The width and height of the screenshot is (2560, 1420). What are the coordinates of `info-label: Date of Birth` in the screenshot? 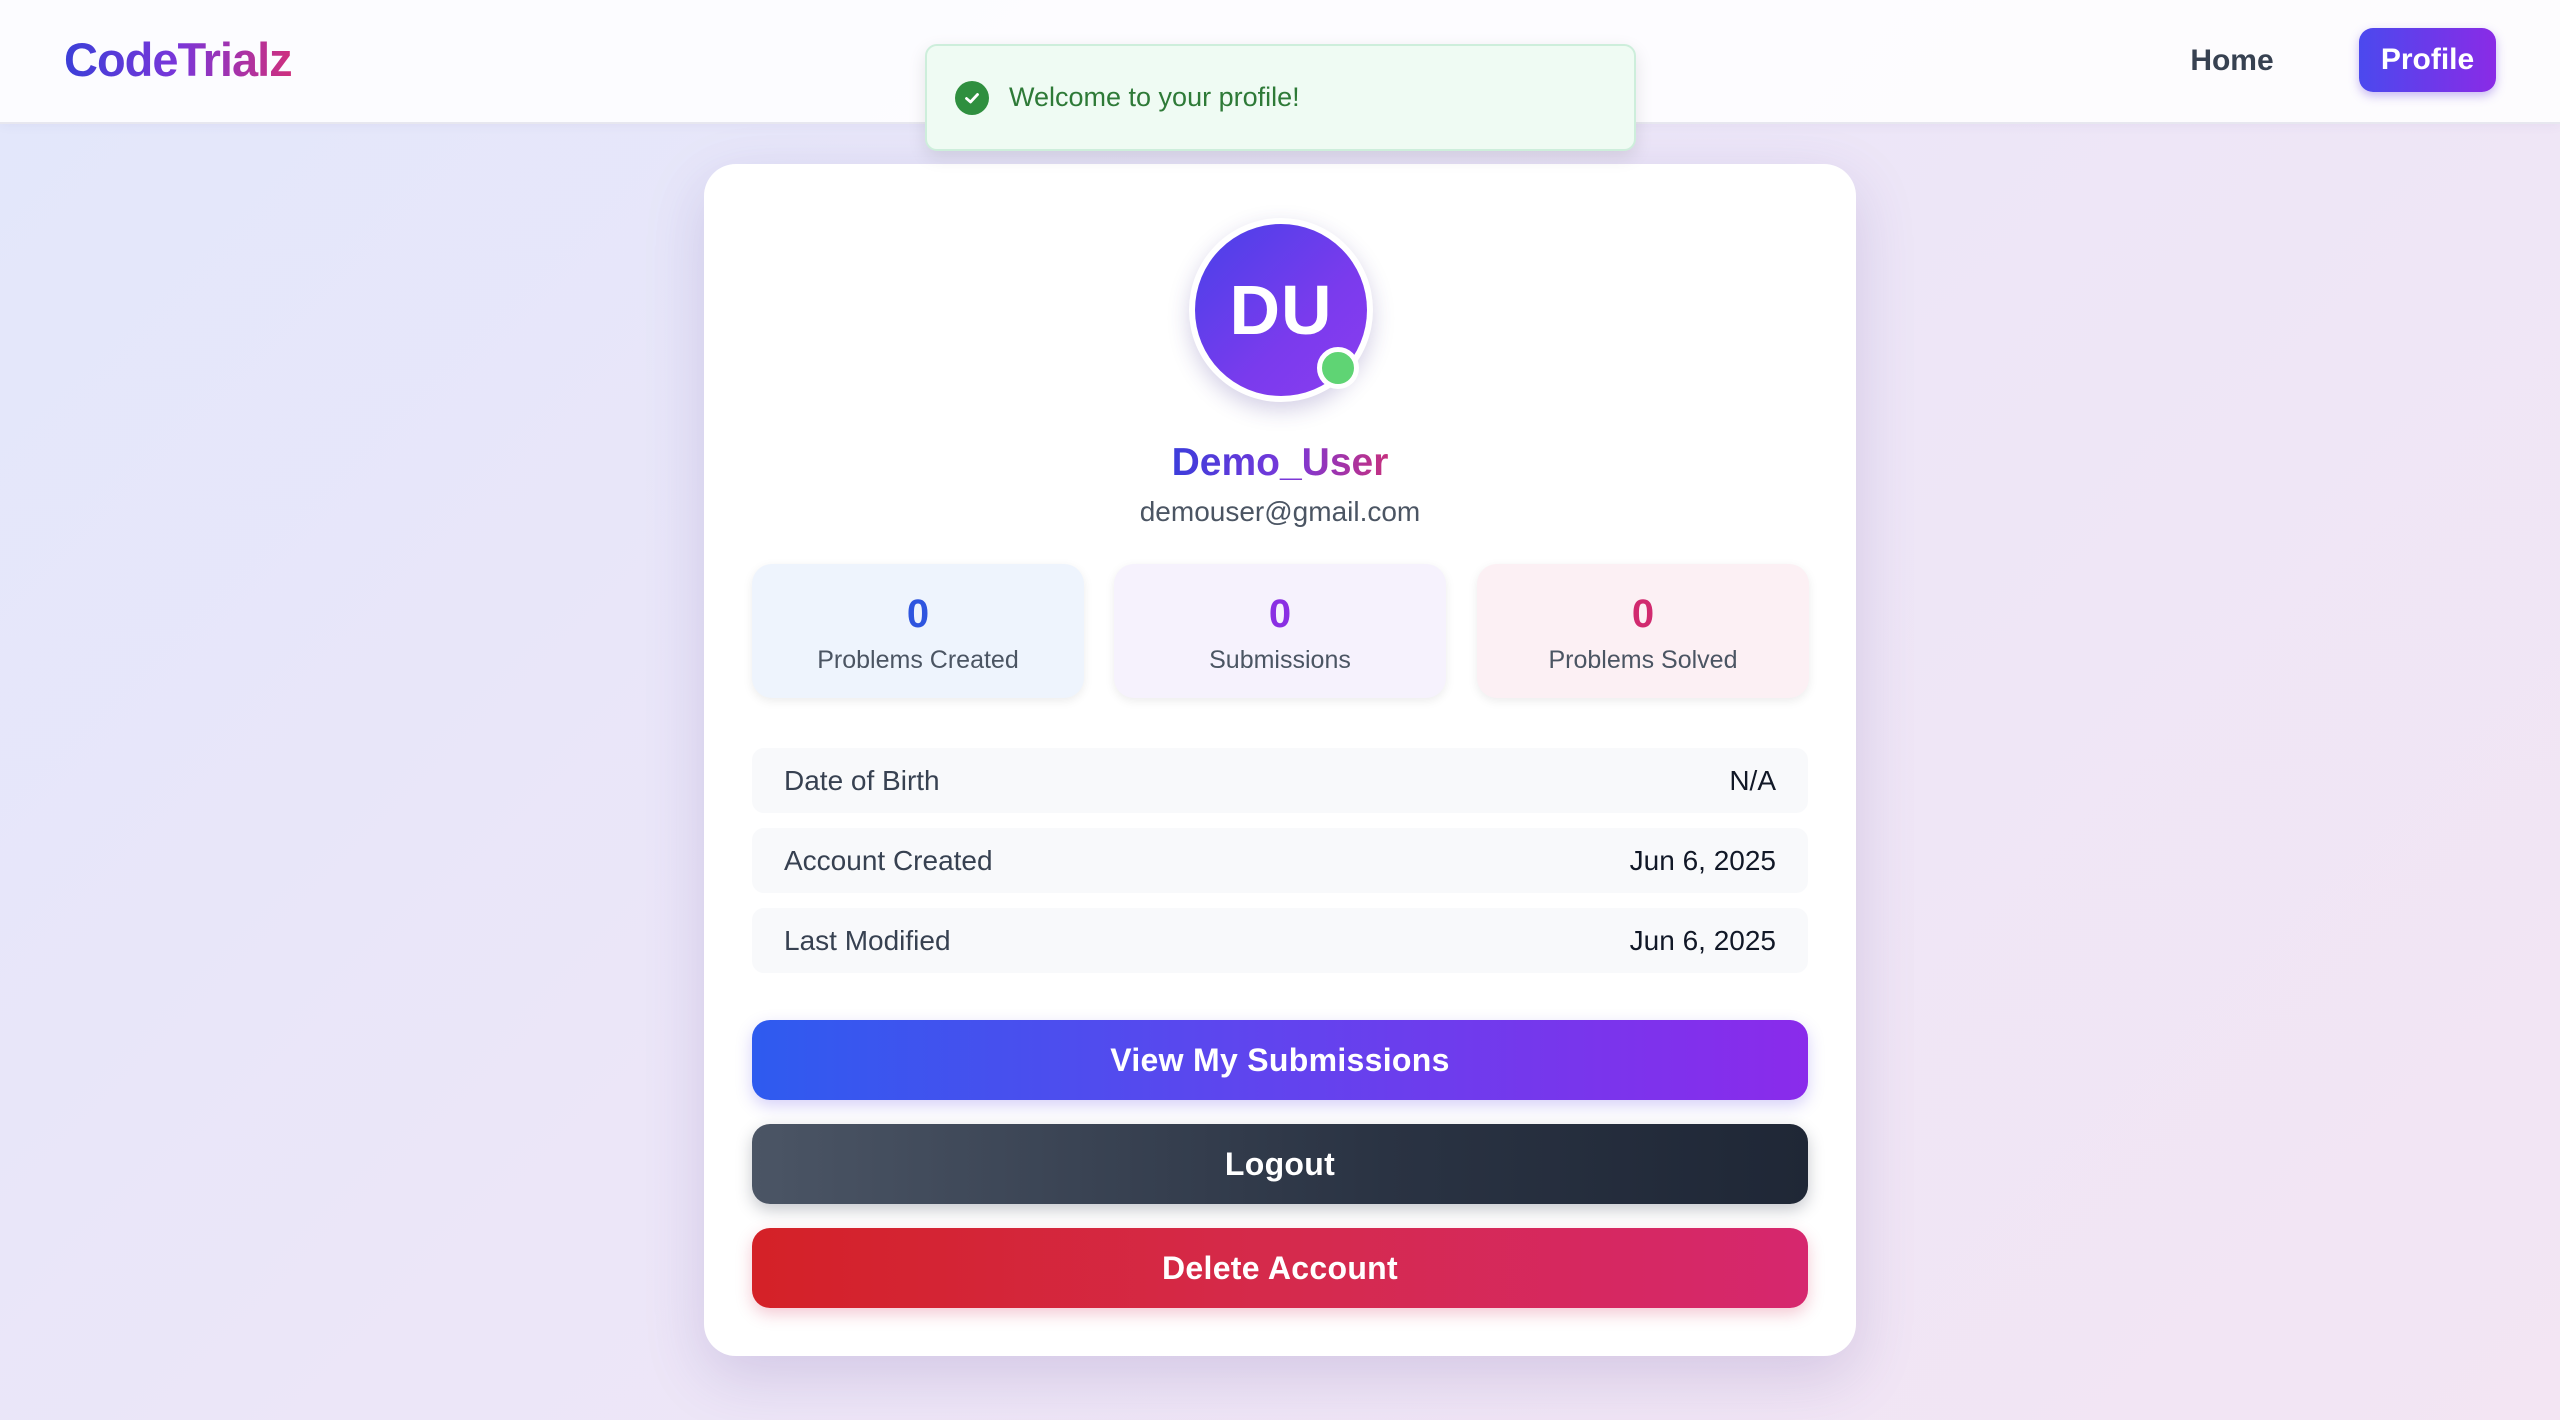 It's located at (862, 780).